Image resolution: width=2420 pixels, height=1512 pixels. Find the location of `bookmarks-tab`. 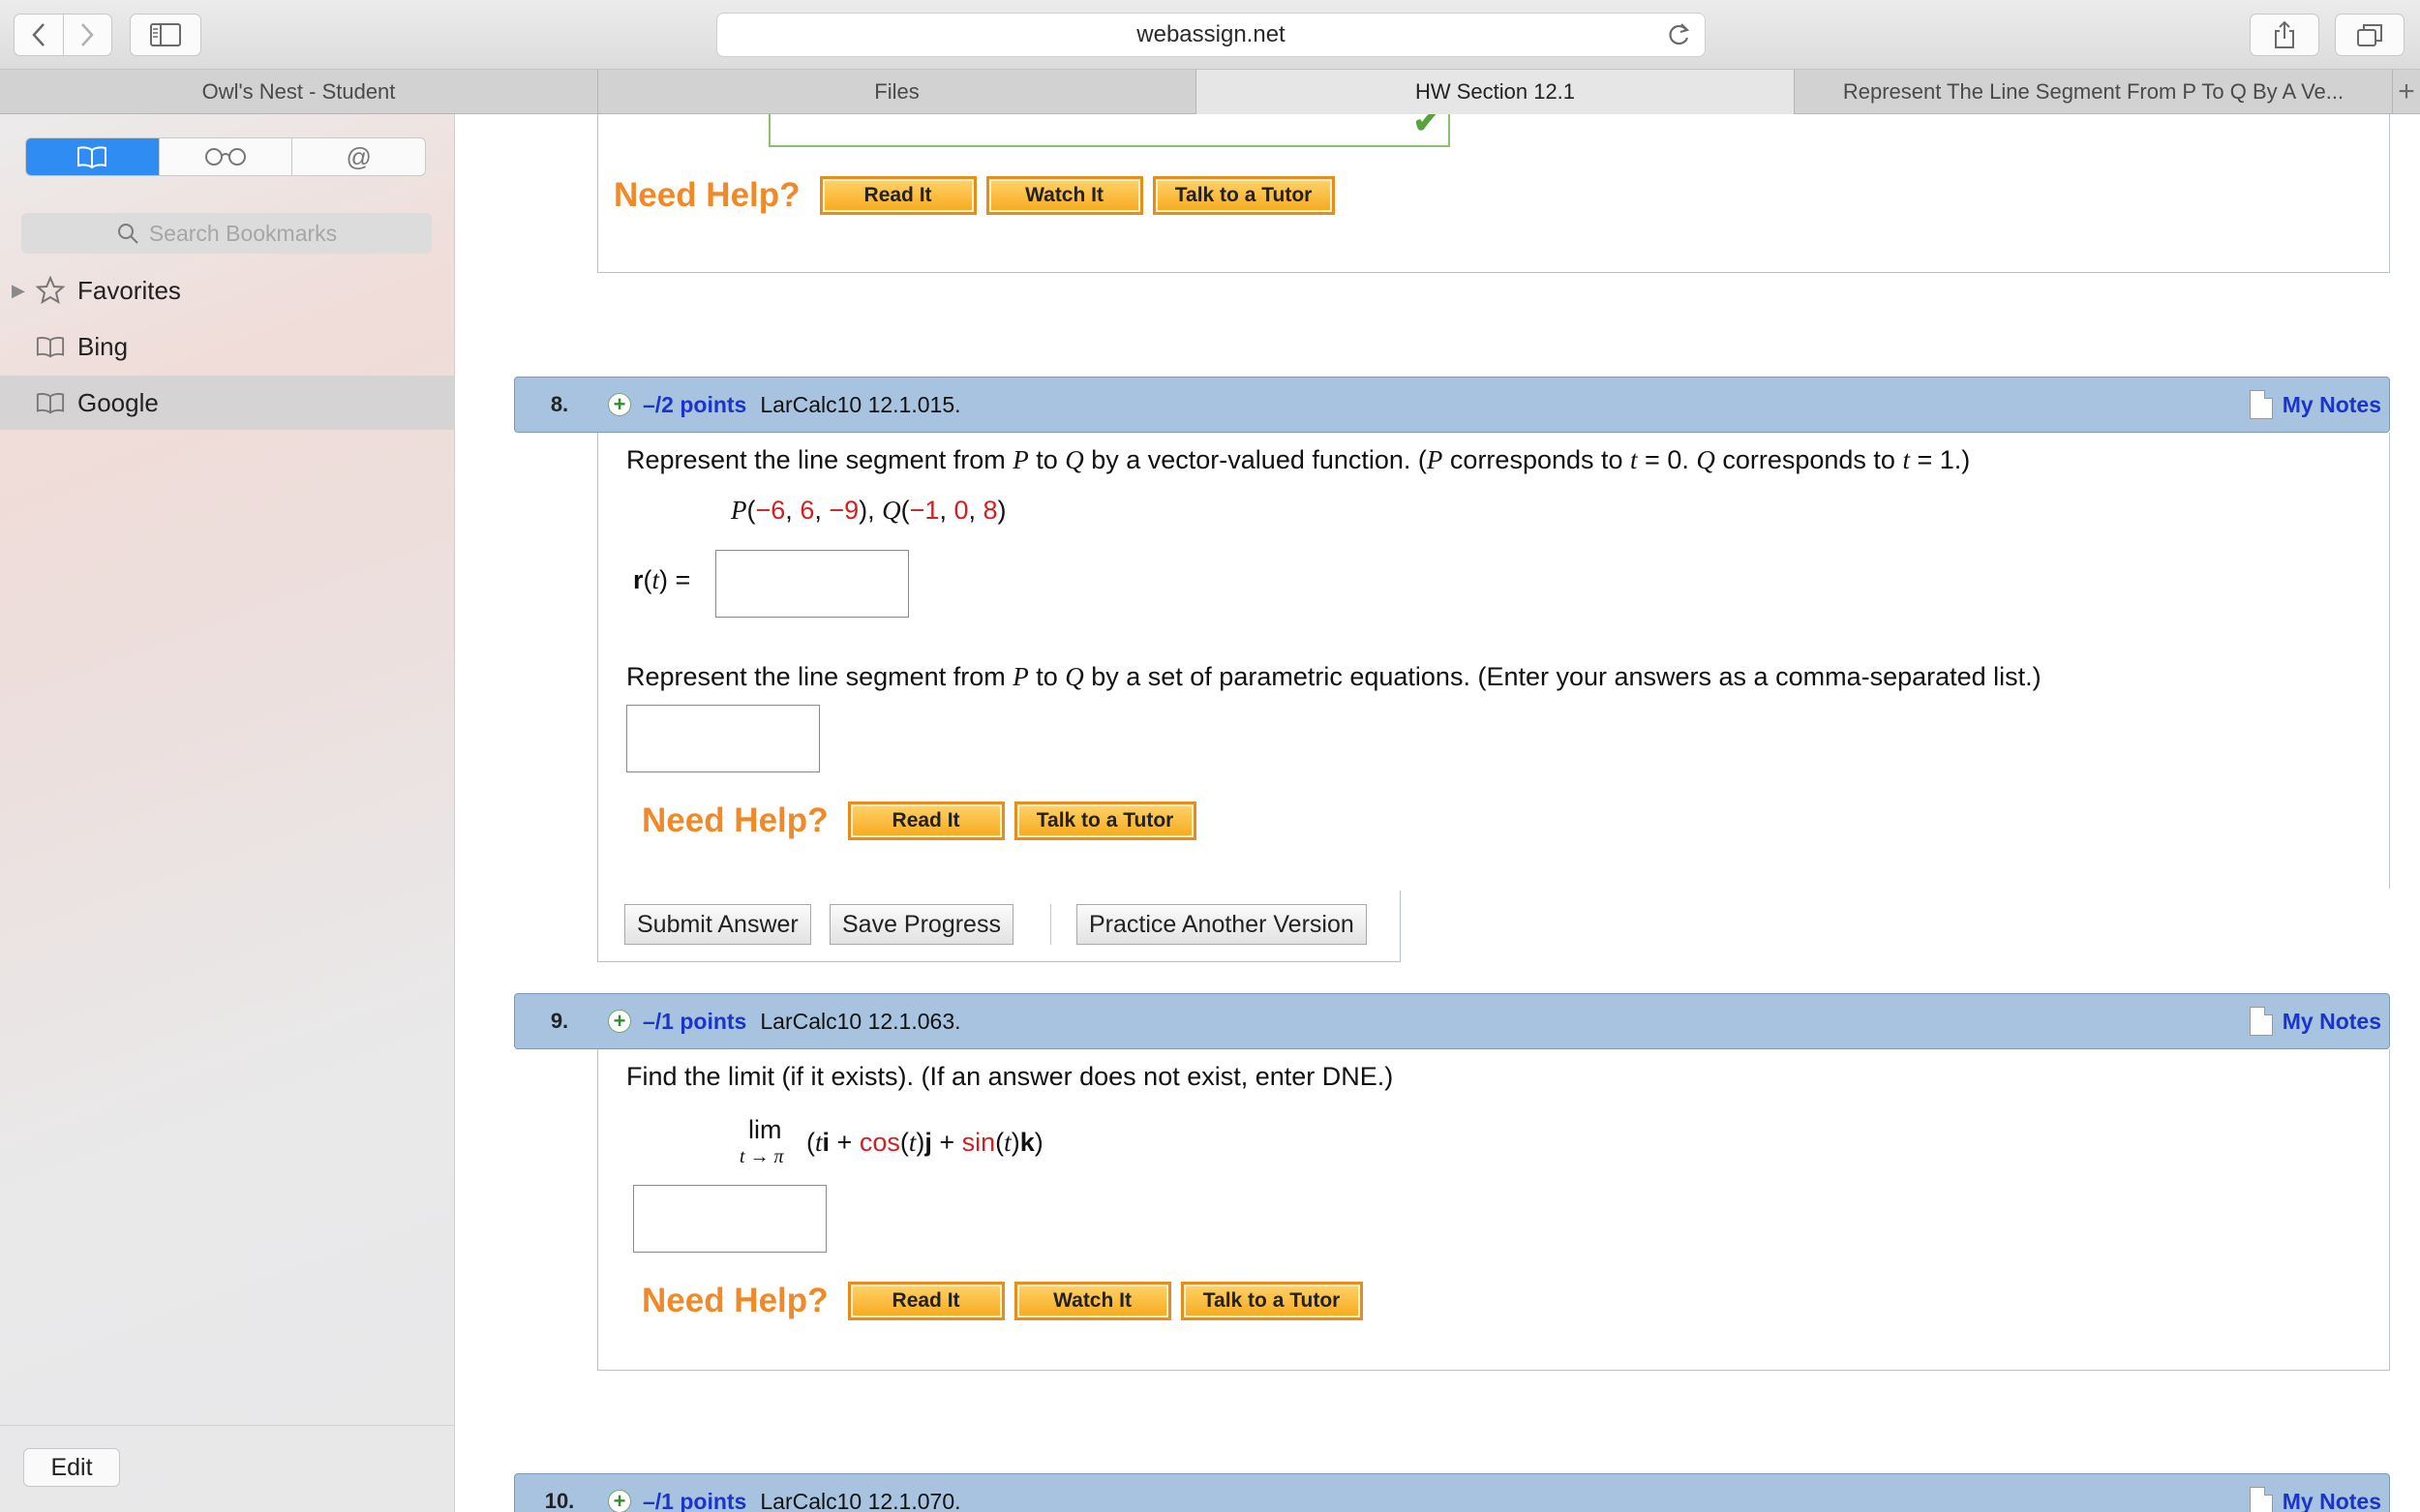

bookmarks-tab is located at coordinates (92, 156).